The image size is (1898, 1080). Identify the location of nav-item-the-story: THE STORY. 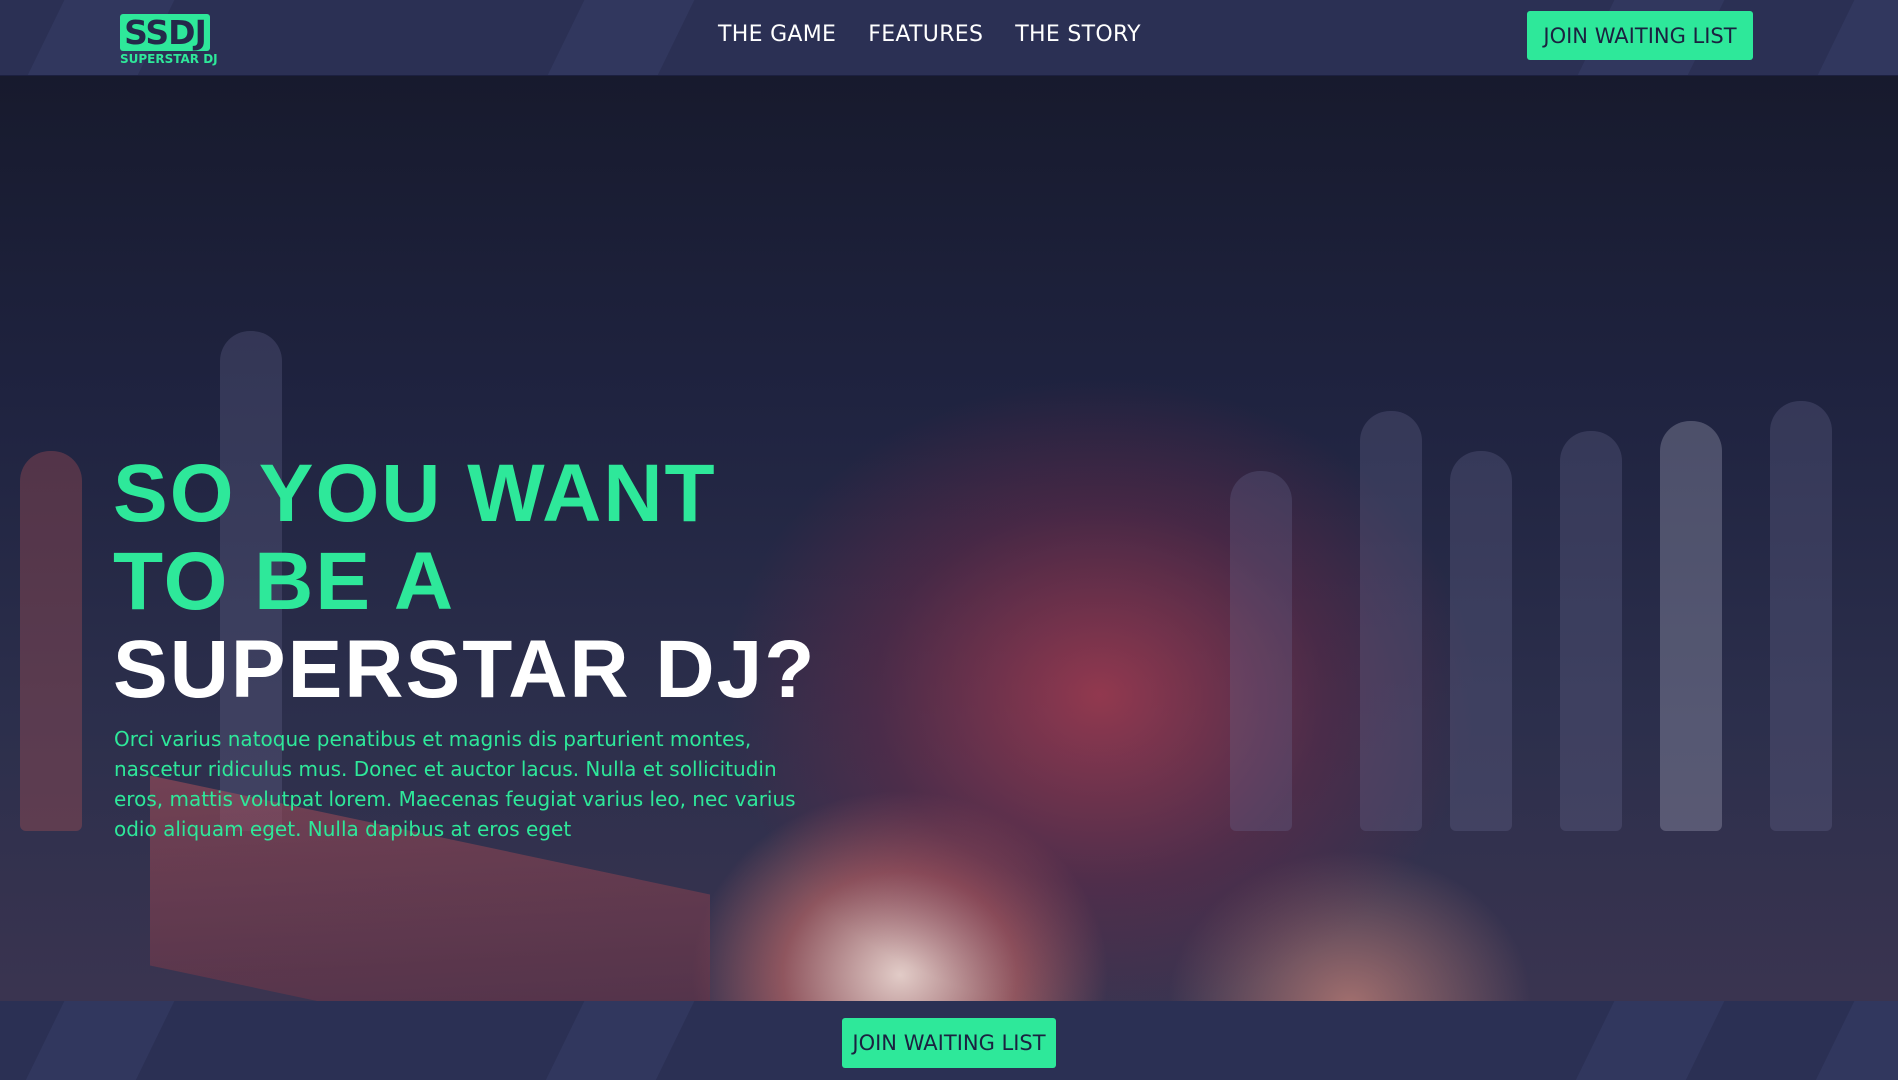
(1078, 34).